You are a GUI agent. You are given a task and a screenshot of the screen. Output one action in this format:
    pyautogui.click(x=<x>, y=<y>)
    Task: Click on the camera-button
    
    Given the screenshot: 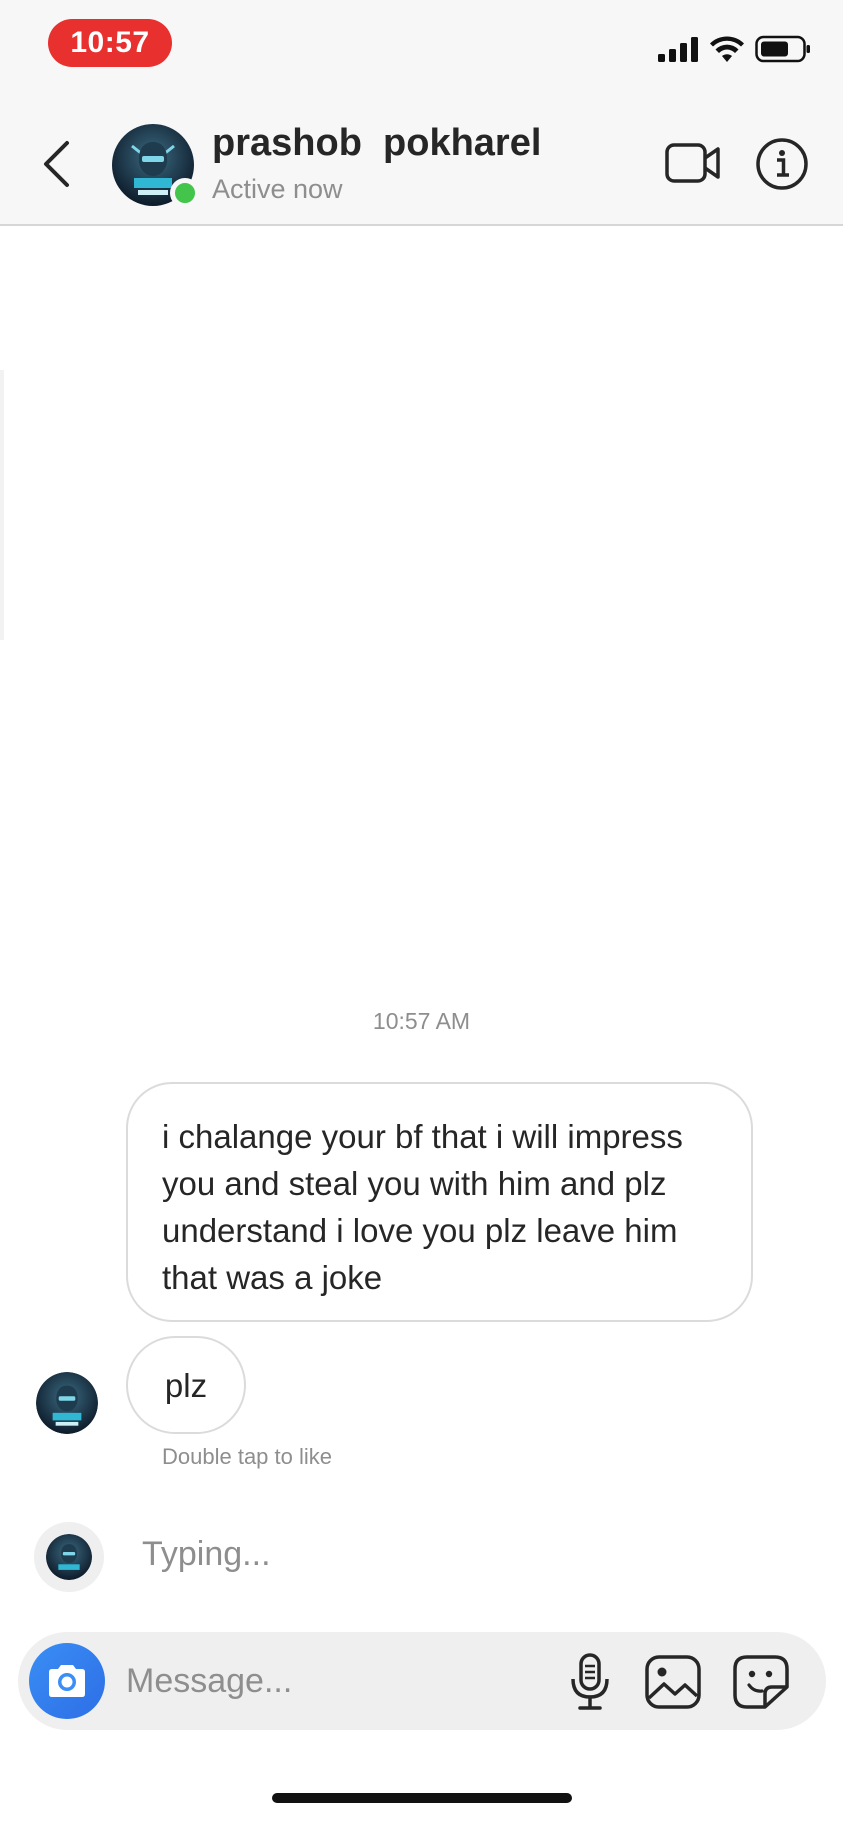 What is the action you would take?
    pyautogui.click(x=67, y=1681)
    